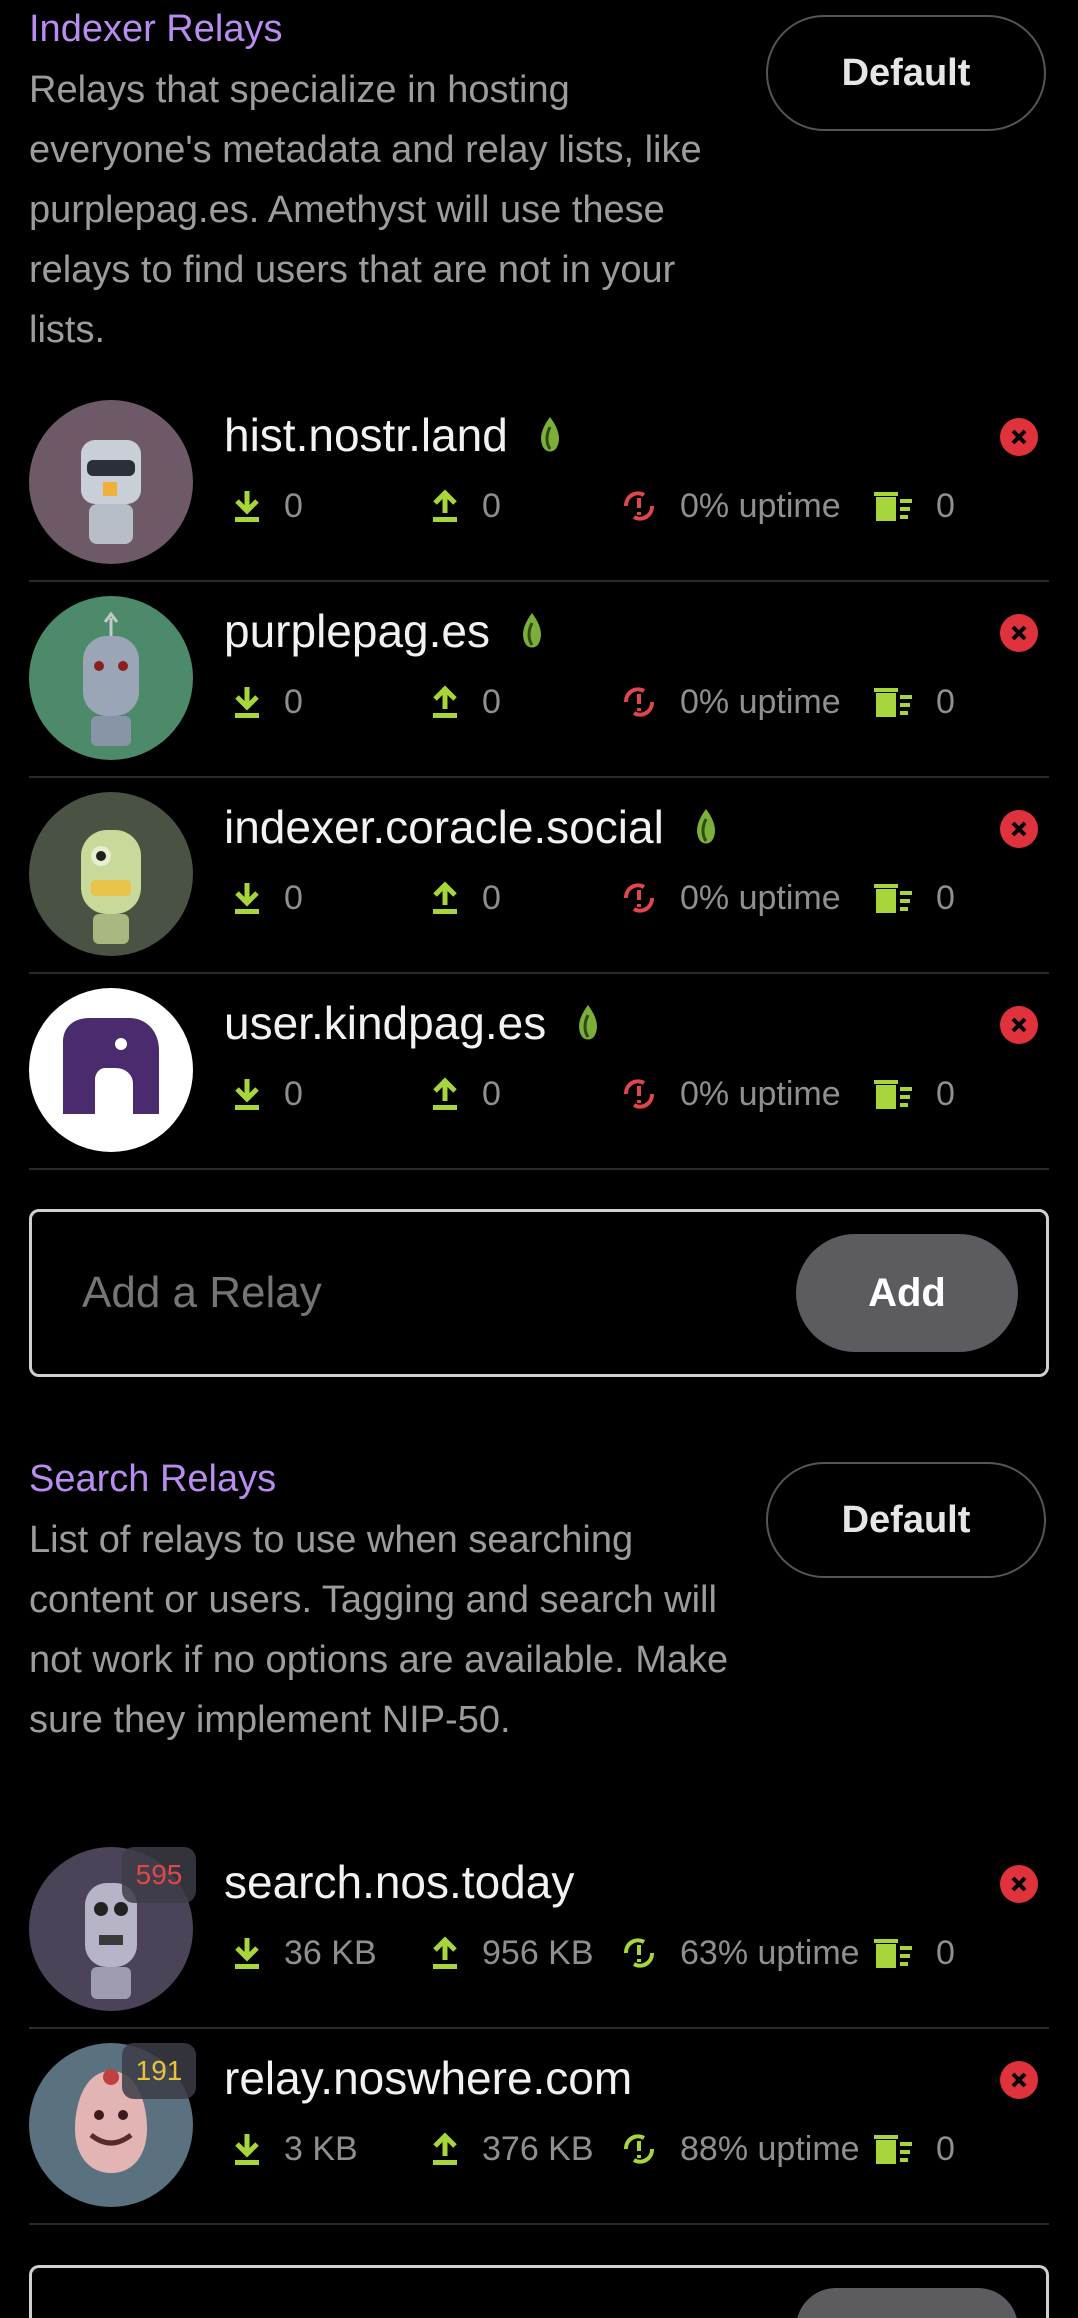  I want to click on relay-name: search.nos.today, so click(399, 1882).